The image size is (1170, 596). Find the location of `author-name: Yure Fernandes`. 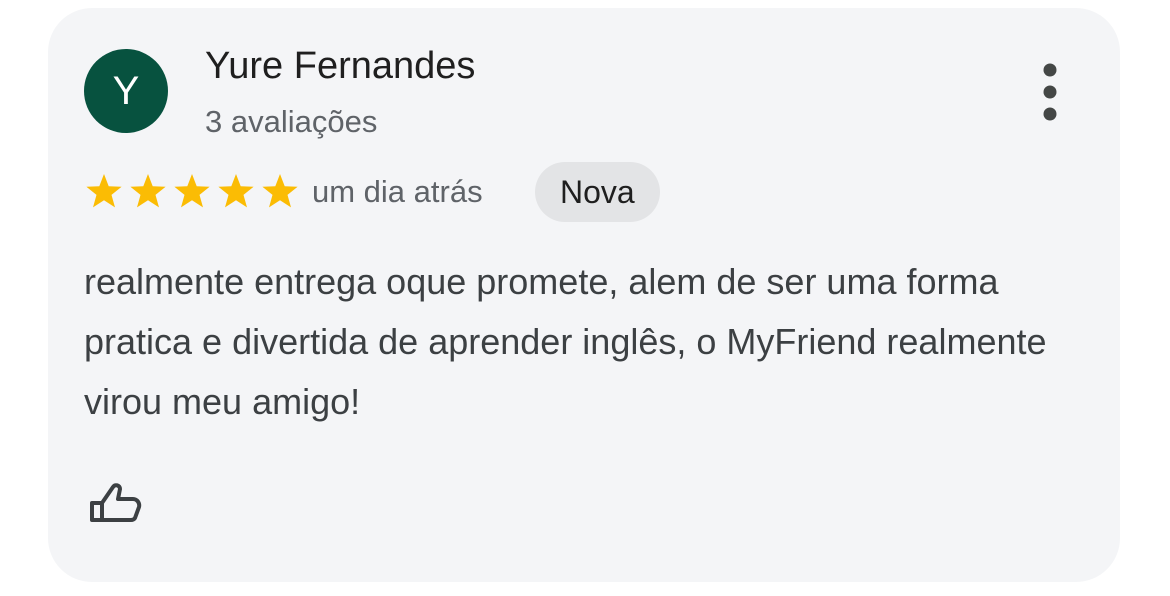

author-name: Yure Fernandes is located at coordinates (340, 66).